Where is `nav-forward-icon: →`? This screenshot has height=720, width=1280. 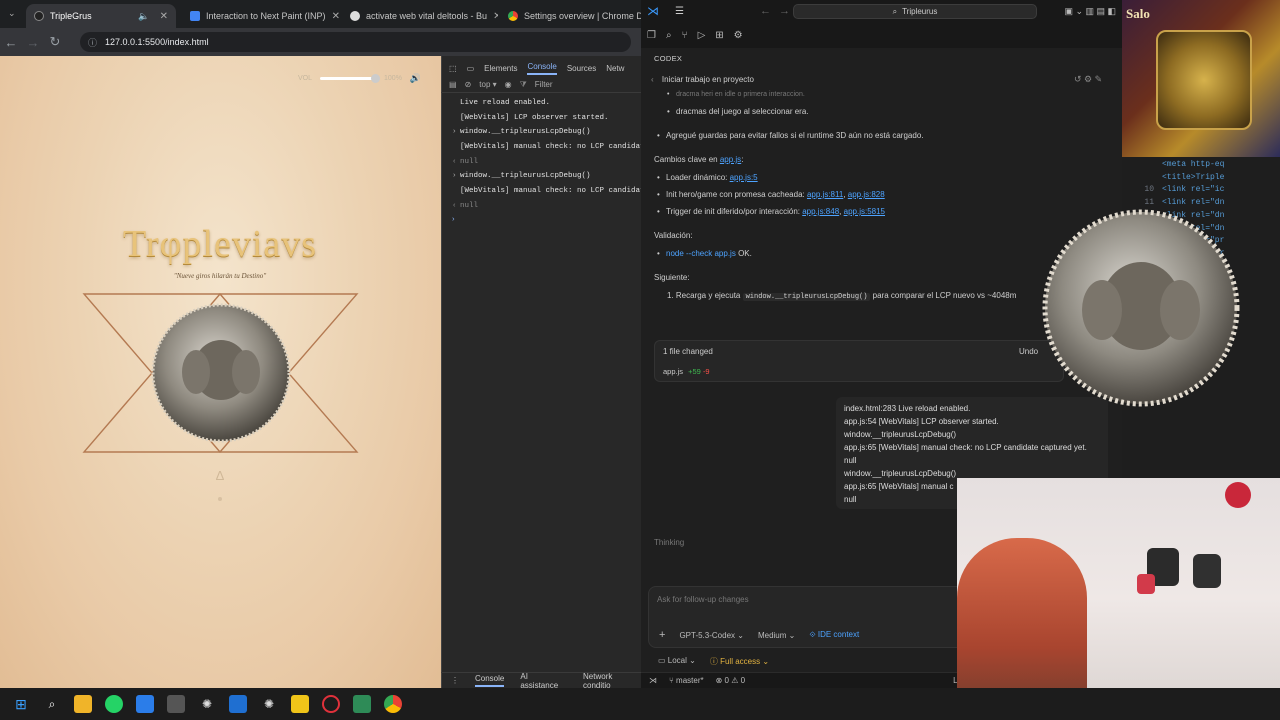 nav-forward-icon: → is located at coordinates (784, 11).